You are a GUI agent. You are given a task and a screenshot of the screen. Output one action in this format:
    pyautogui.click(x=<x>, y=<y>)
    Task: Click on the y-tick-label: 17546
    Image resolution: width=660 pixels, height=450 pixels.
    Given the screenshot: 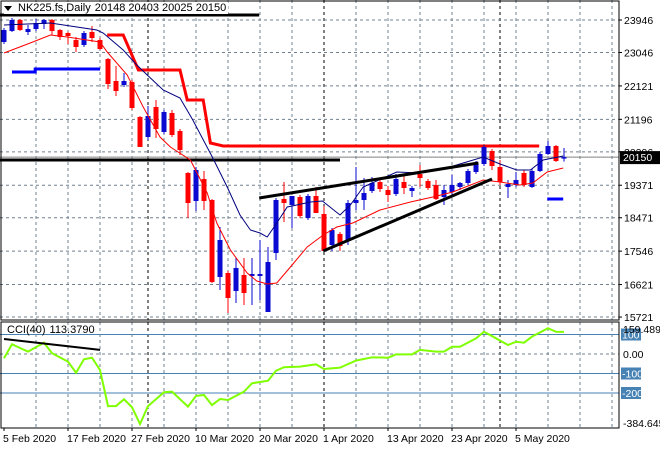 What is the action you would take?
    pyautogui.click(x=638, y=252)
    